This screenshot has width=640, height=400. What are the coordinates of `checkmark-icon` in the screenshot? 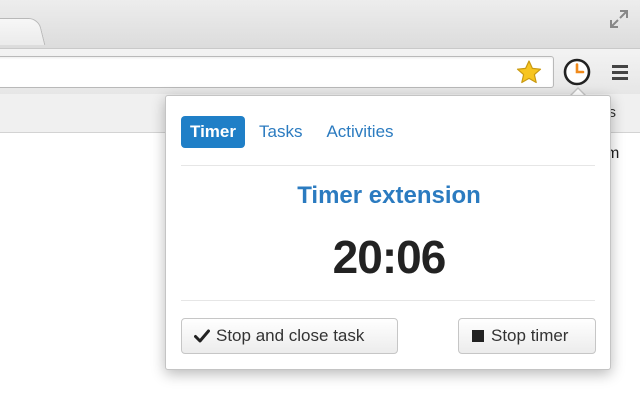 It's located at (202, 336).